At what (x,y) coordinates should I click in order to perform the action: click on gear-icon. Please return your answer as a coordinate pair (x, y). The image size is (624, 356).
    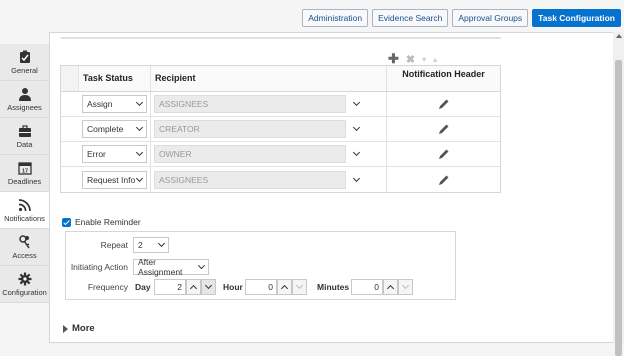
    Looking at the image, I should click on (24, 278).